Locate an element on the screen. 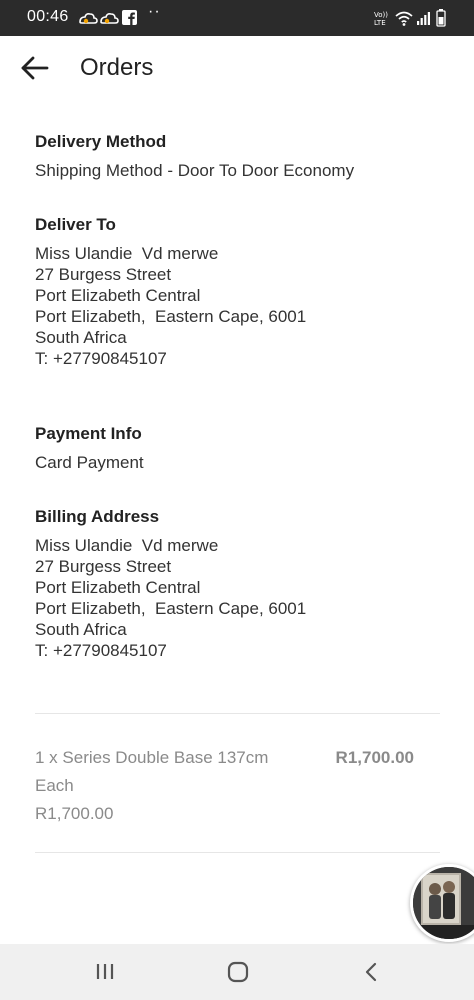 The height and width of the screenshot is (1000, 474). billing-address-title: Billing Address is located at coordinates (97, 516).